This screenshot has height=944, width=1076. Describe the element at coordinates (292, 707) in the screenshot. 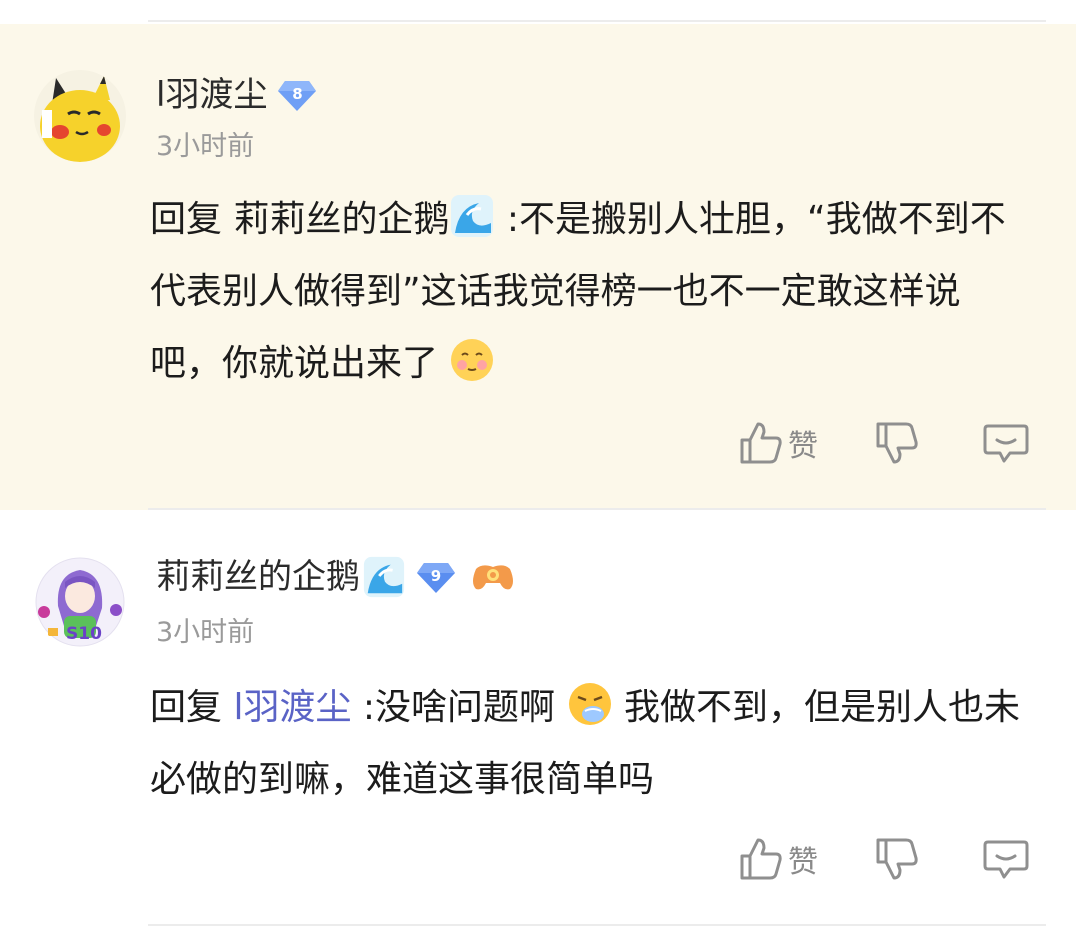

I see `mention-link: l羽渡尘` at that location.